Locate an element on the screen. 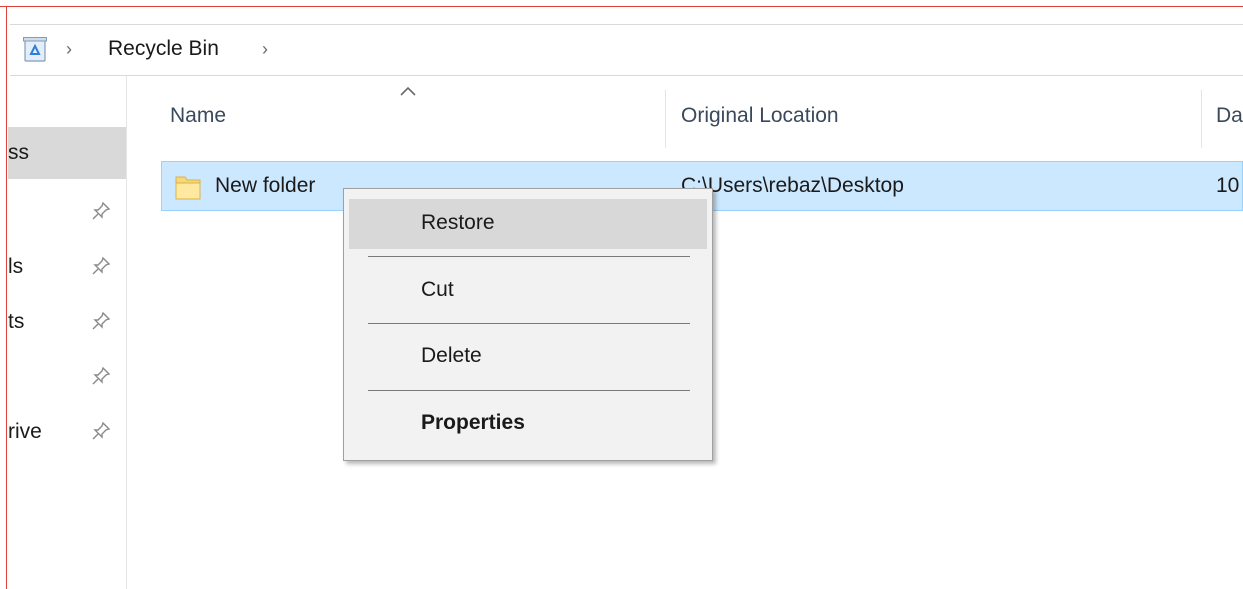 This screenshot has width=1243, height=589. navigation-pane: ss ls ts rive is located at coordinates (67, 332).